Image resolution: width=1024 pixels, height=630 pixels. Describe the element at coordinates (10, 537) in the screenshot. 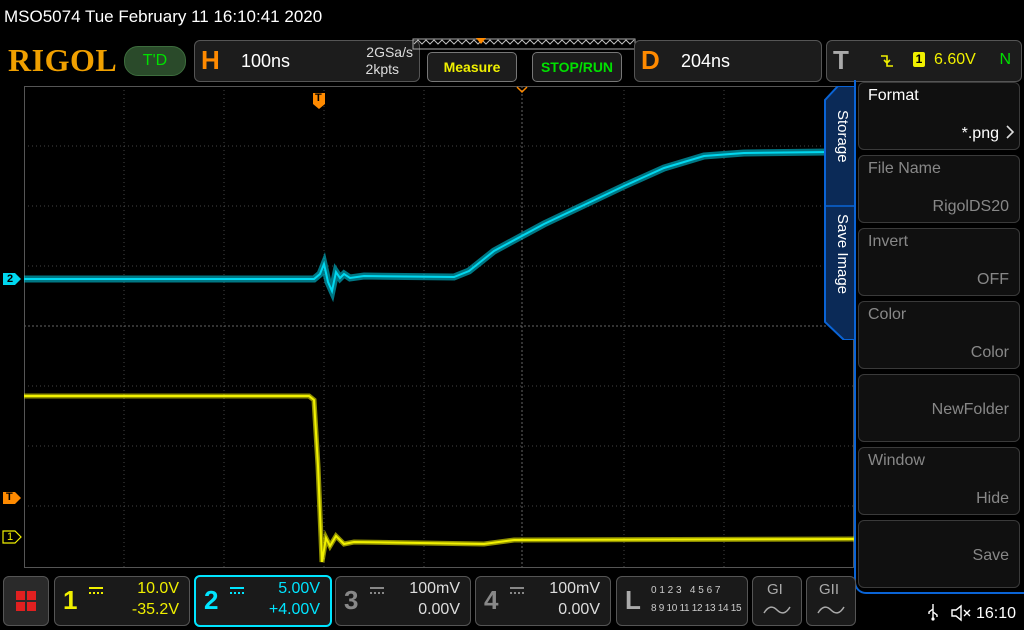

I see `ch1-offset-label: 1` at that location.